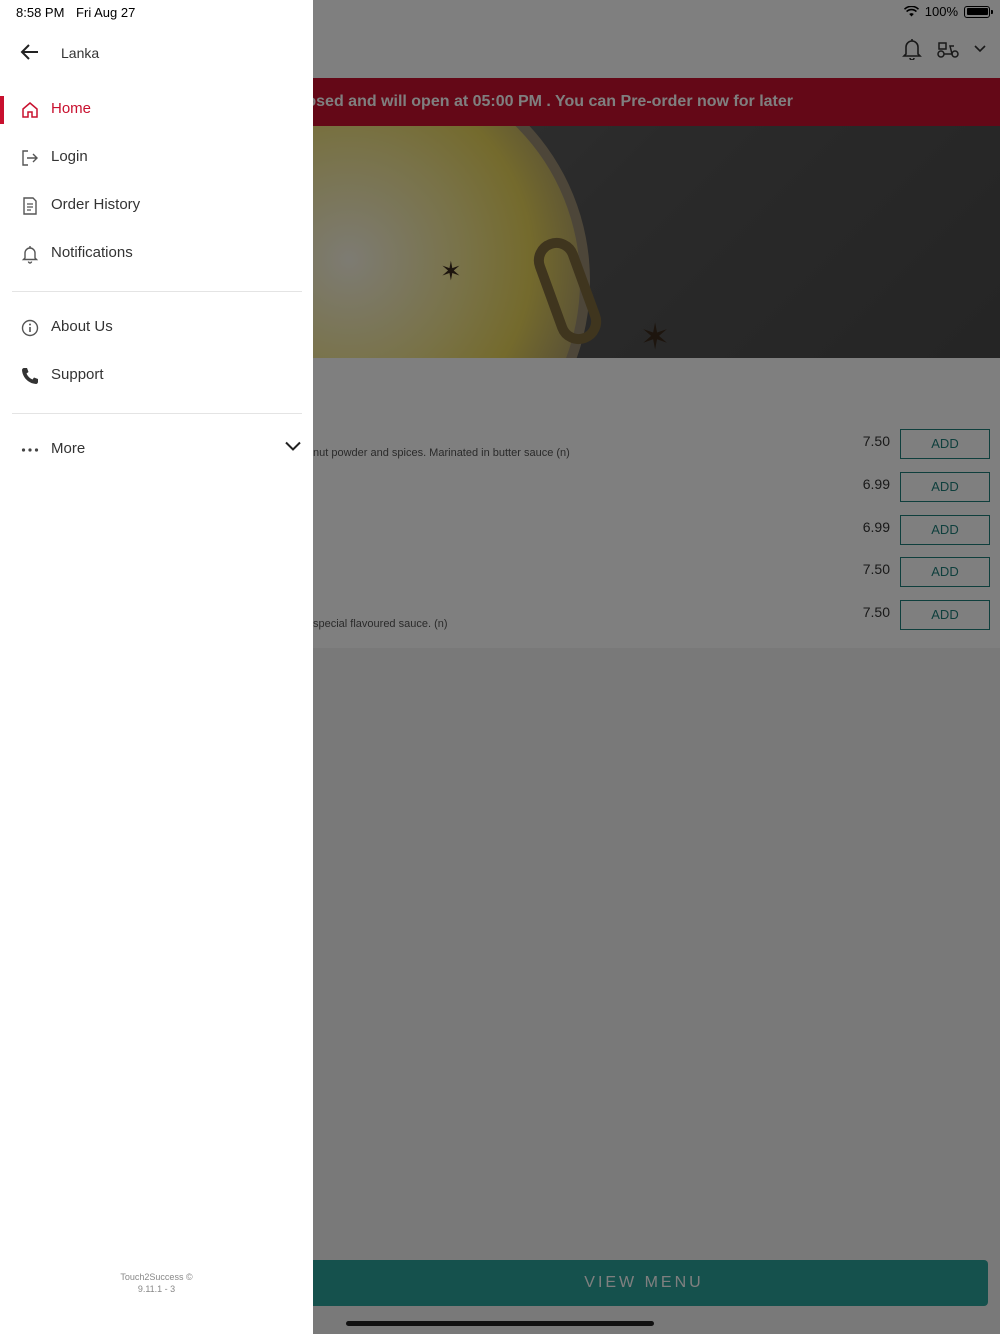 The image size is (1000, 1334). What do you see at coordinates (68, 448) in the screenshot?
I see `nav-label: More` at bounding box center [68, 448].